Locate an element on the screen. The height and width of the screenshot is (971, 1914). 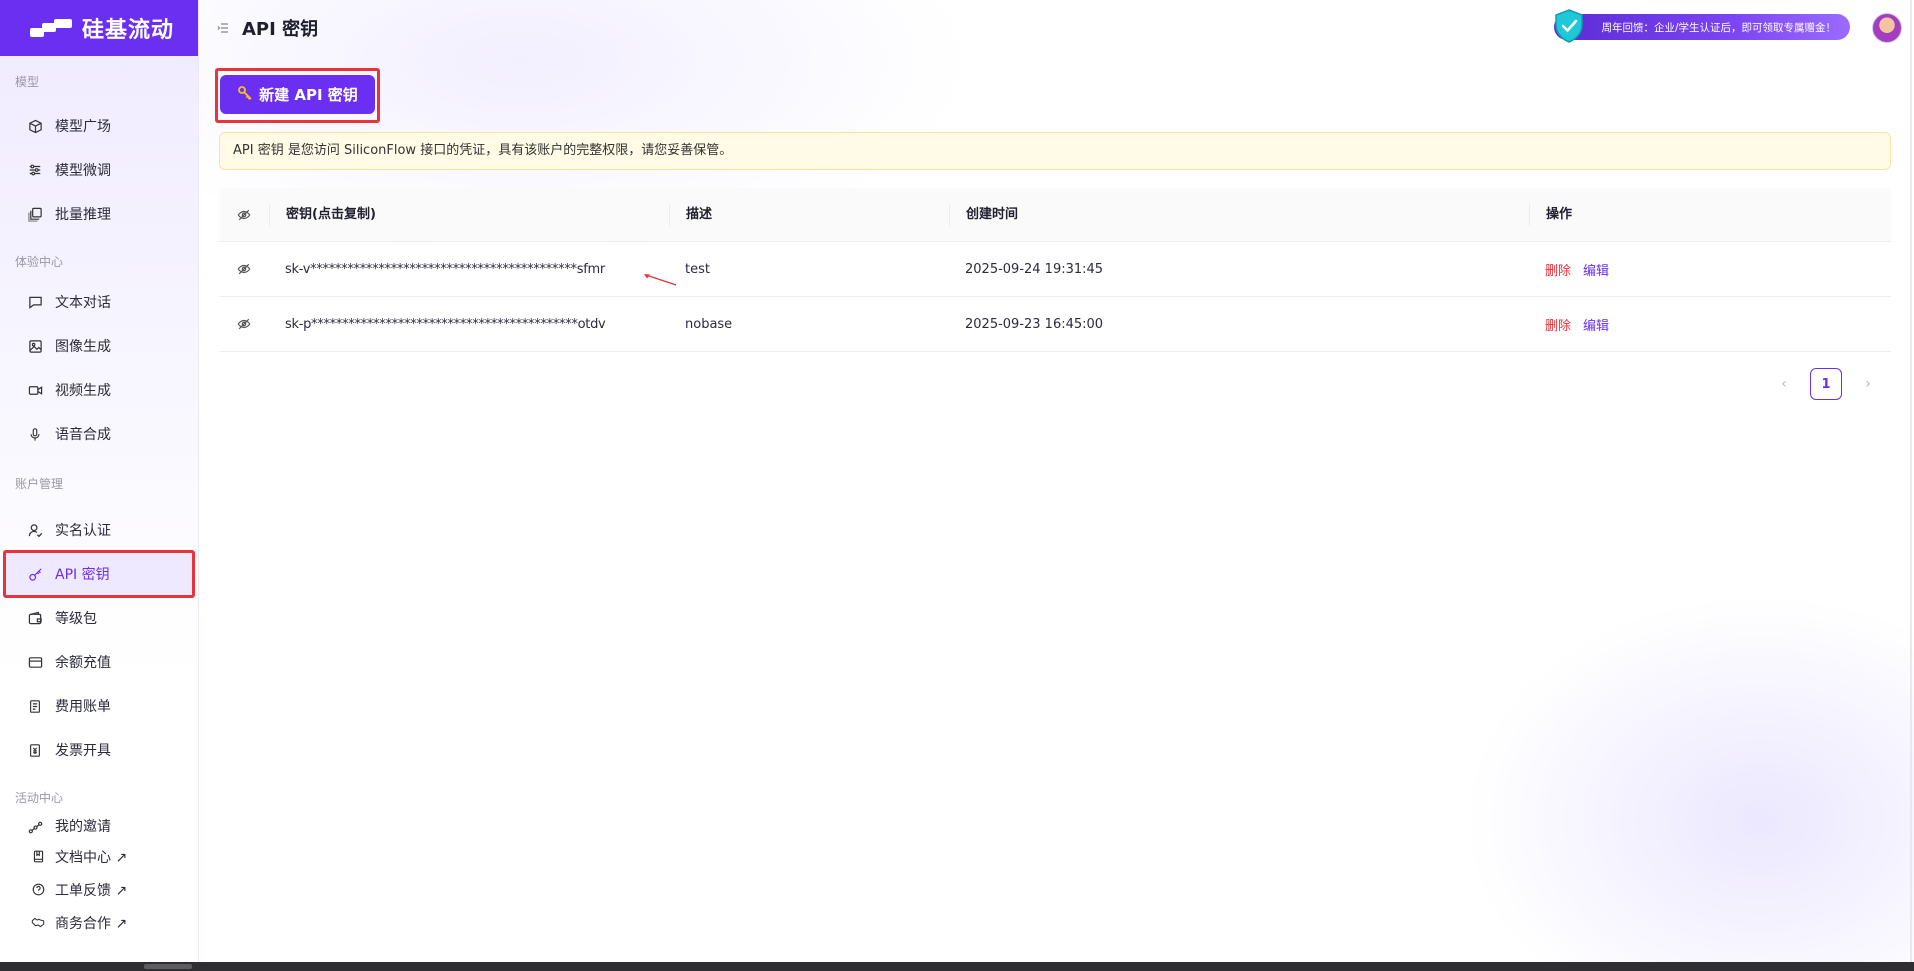
column-header-actions: 操作 is located at coordinates (1710, 214).